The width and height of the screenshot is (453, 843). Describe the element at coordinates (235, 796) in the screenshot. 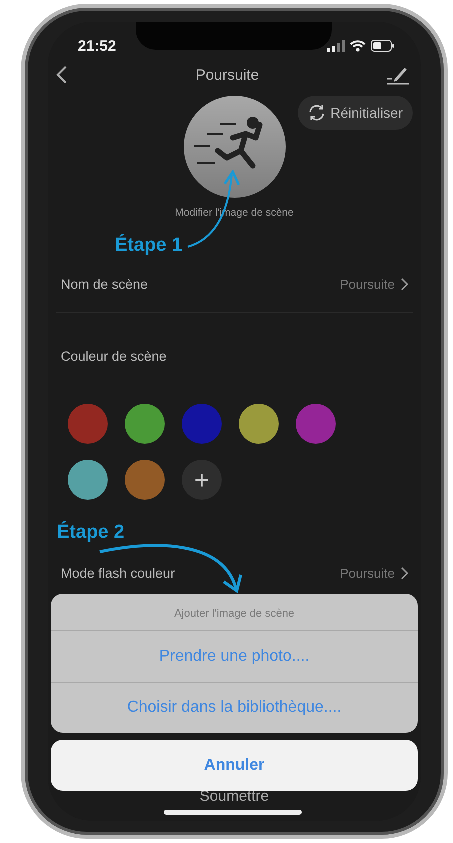

I see `submit-button: Soumettre` at that location.